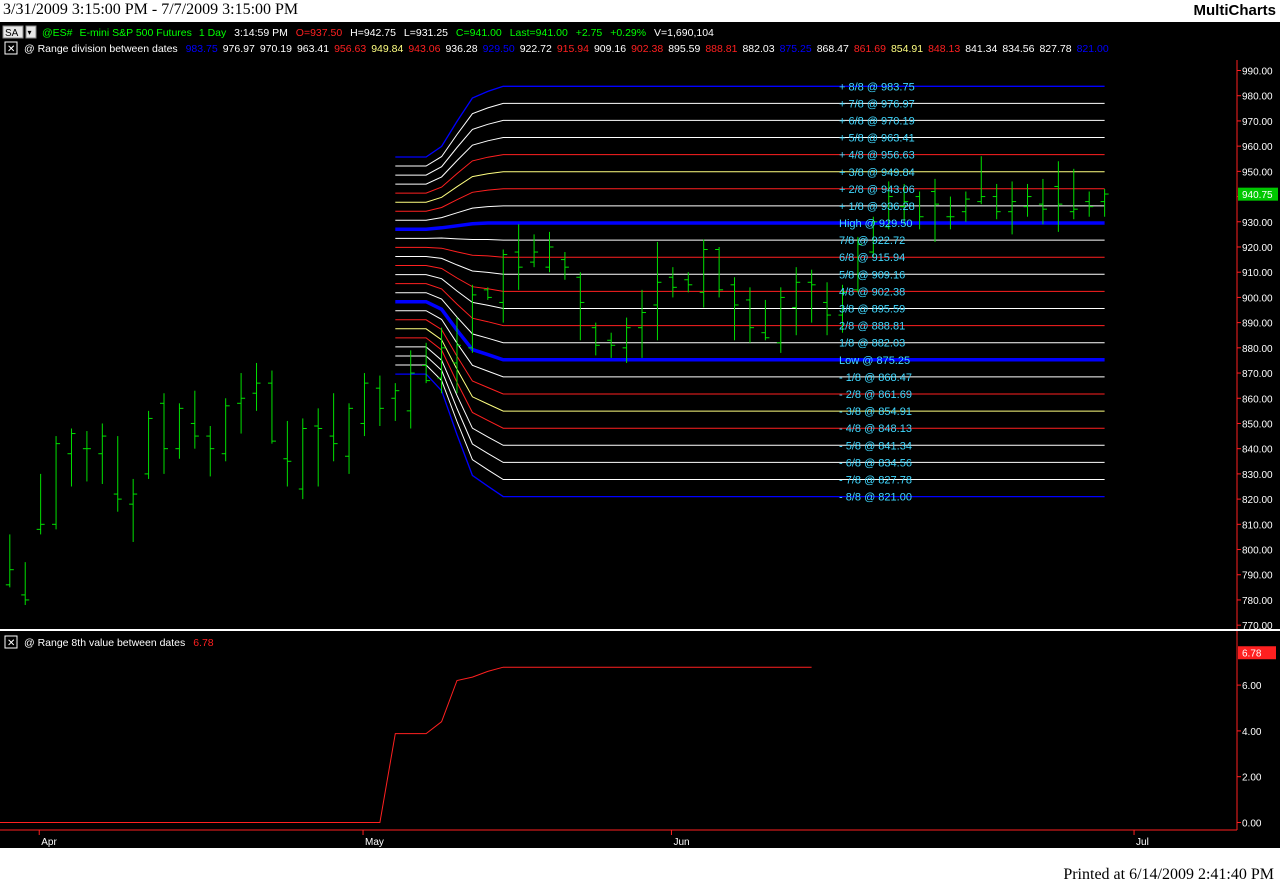  What do you see at coordinates (872, 344) in the screenshot?
I see `range-division-label: 1/8 @ 882.03` at bounding box center [872, 344].